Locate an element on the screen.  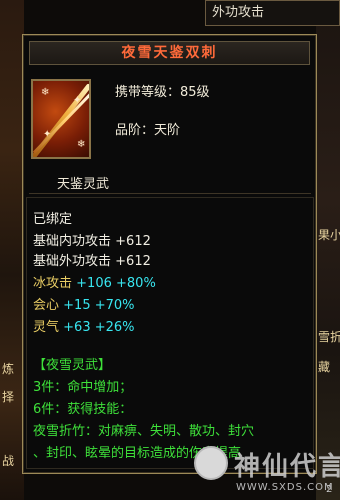
watermark: 神仙代言 WWW.SXDS.COM is located at coordinates (265, 470).